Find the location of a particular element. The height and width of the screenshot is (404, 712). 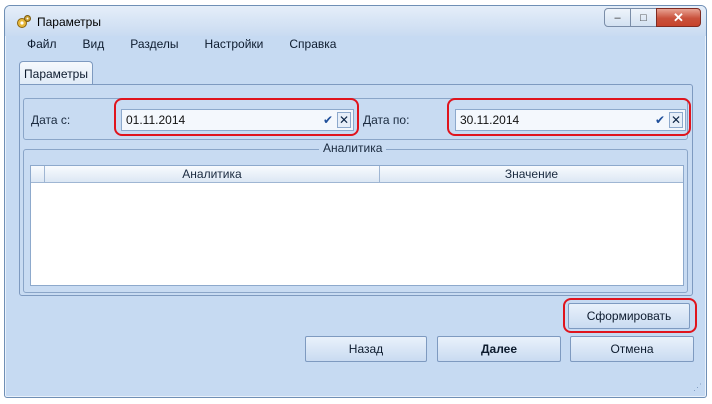

menu-sections: Разделы is located at coordinates (150, 46).